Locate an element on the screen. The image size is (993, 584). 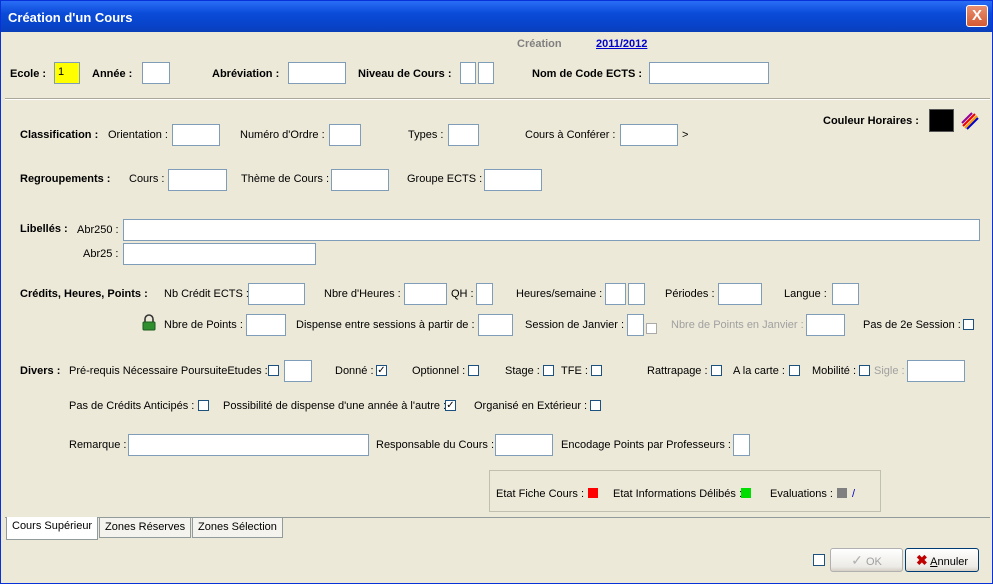
qh-input is located at coordinates (484, 294).